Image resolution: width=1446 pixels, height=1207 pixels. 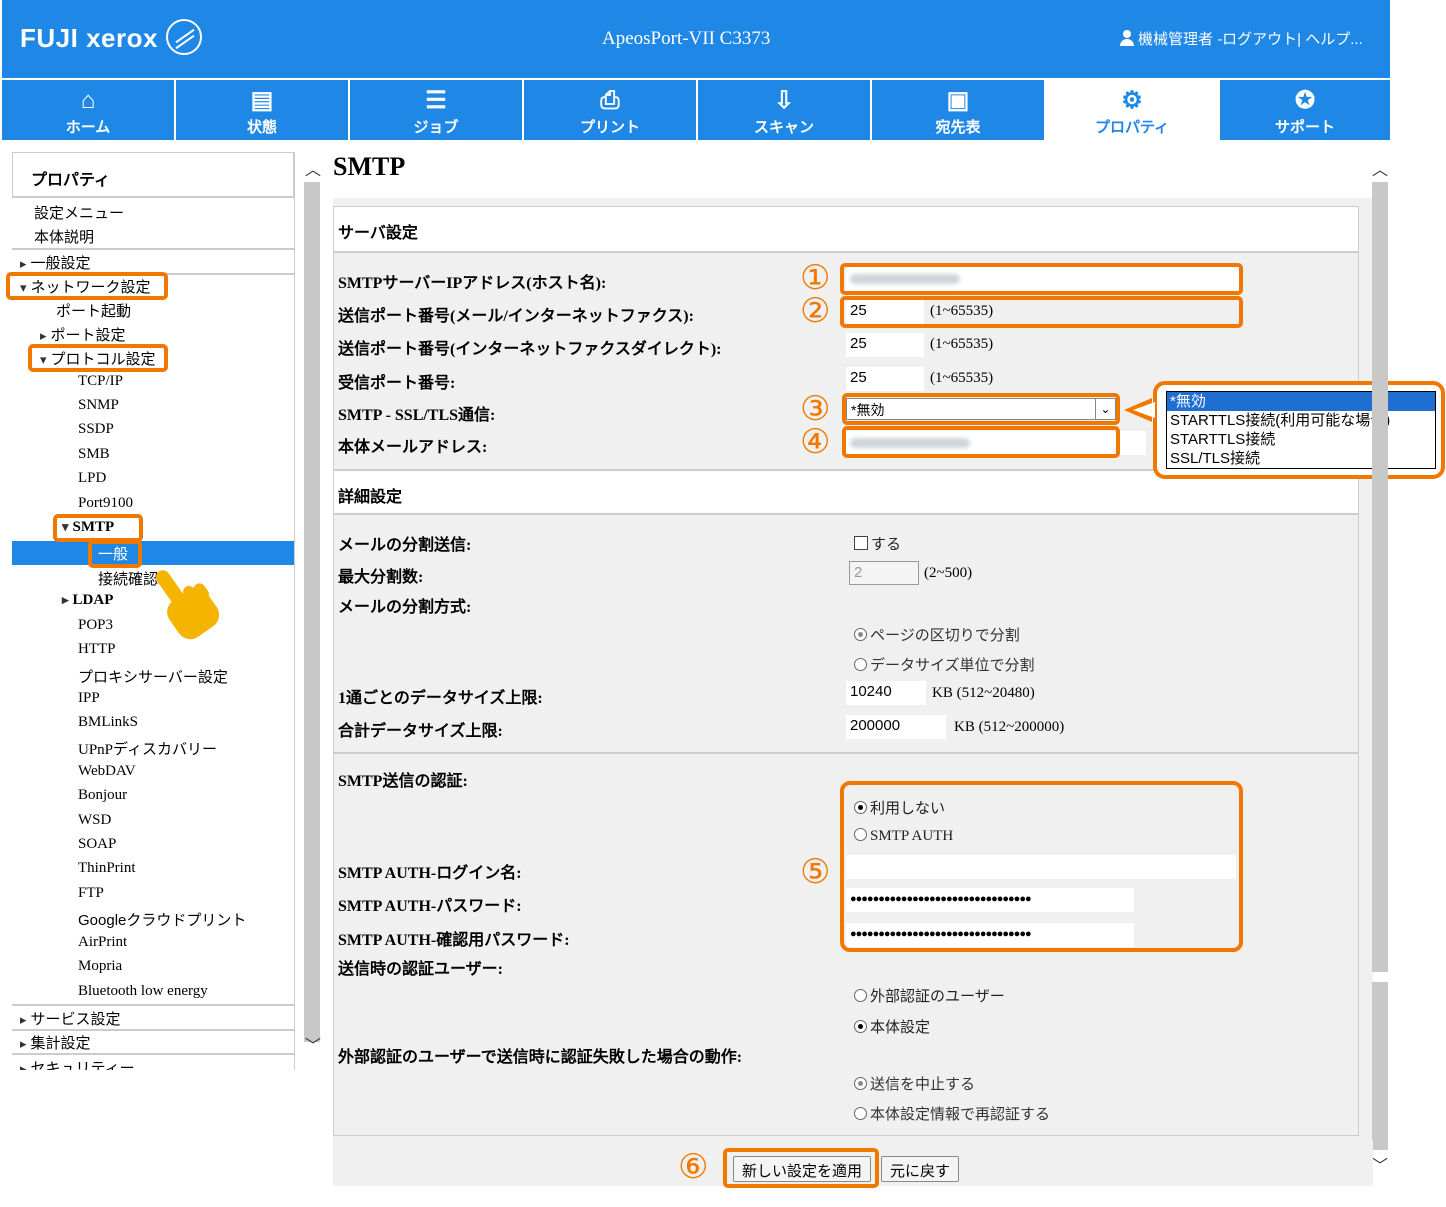 What do you see at coordinates (815, 409) in the screenshot?
I see `callout-number-3: ③` at bounding box center [815, 409].